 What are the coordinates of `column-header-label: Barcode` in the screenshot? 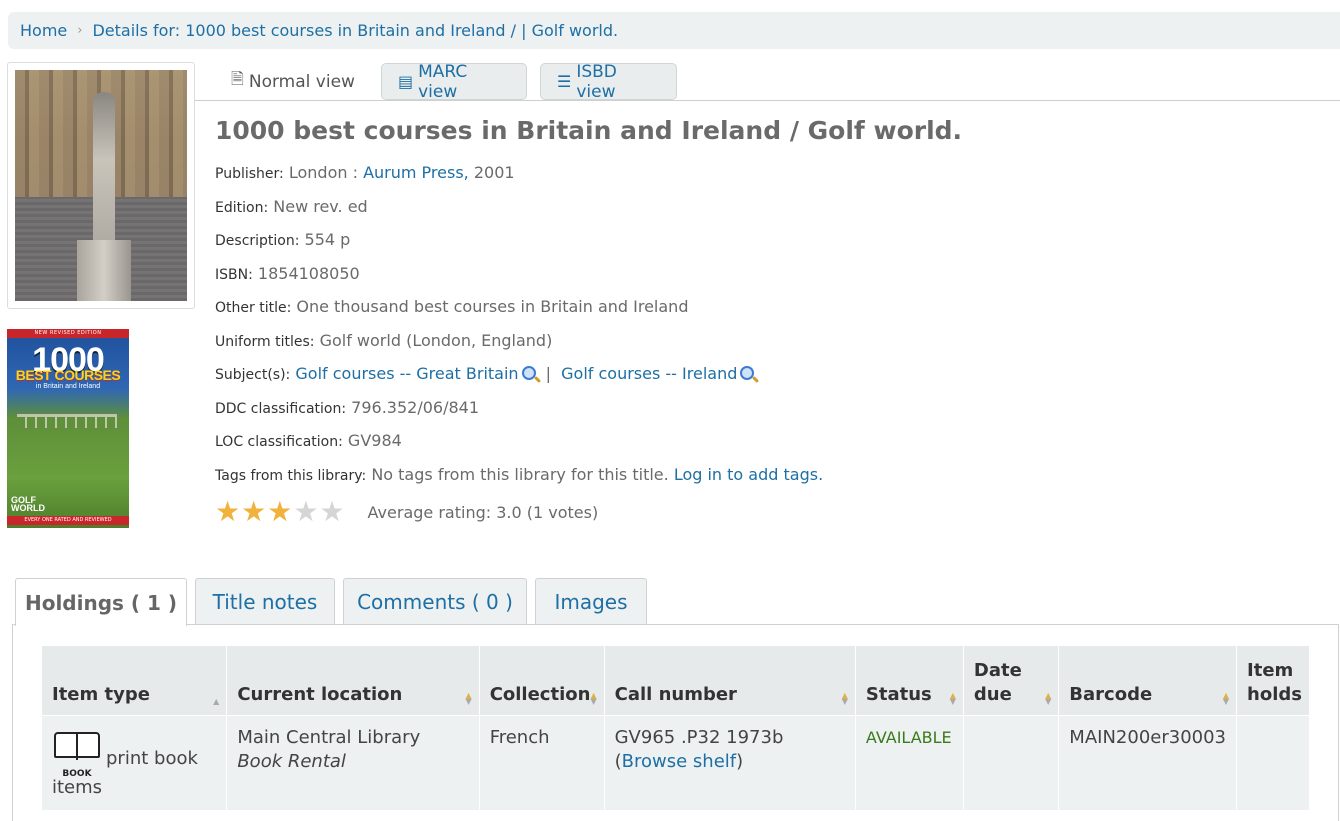 It's located at (1111, 694).